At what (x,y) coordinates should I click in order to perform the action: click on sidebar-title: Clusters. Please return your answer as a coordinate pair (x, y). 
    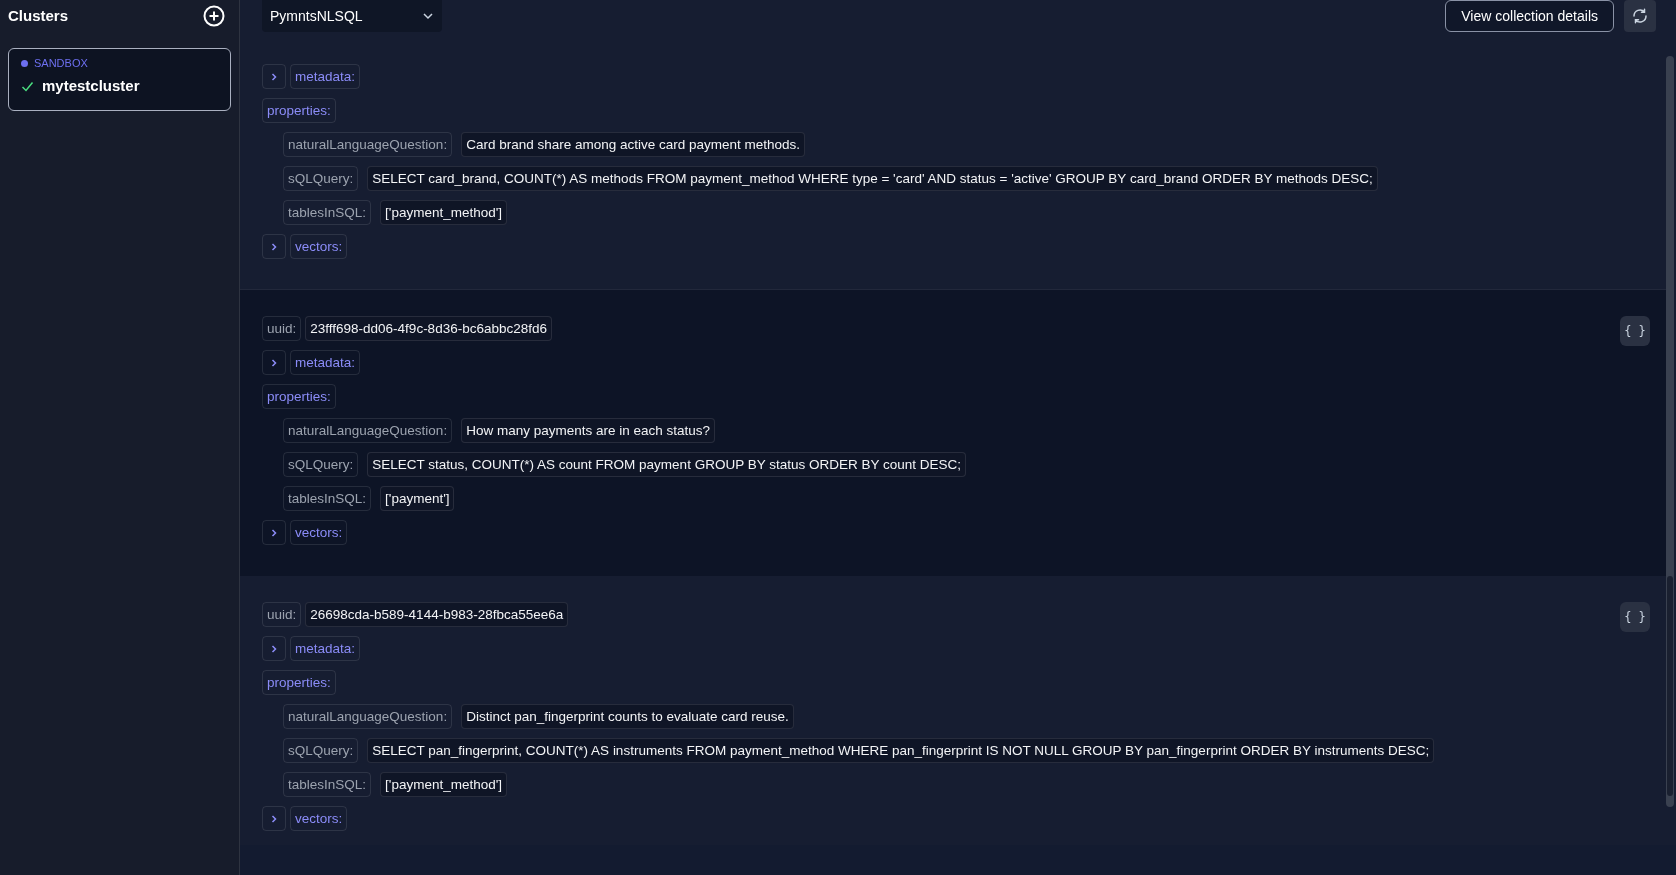
    Looking at the image, I should click on (38, 15).